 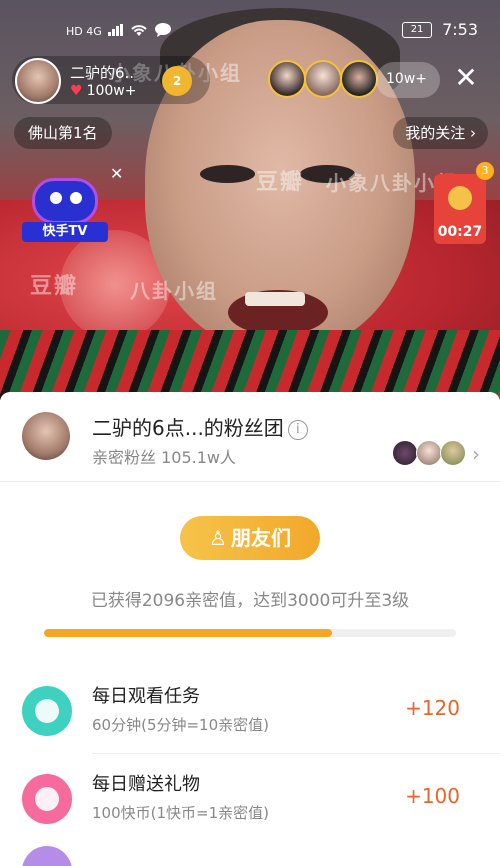 What do you see at coordinates (297, 430) in the screenshot?
I see `info-icon: i` at bounding box center [297, 430].